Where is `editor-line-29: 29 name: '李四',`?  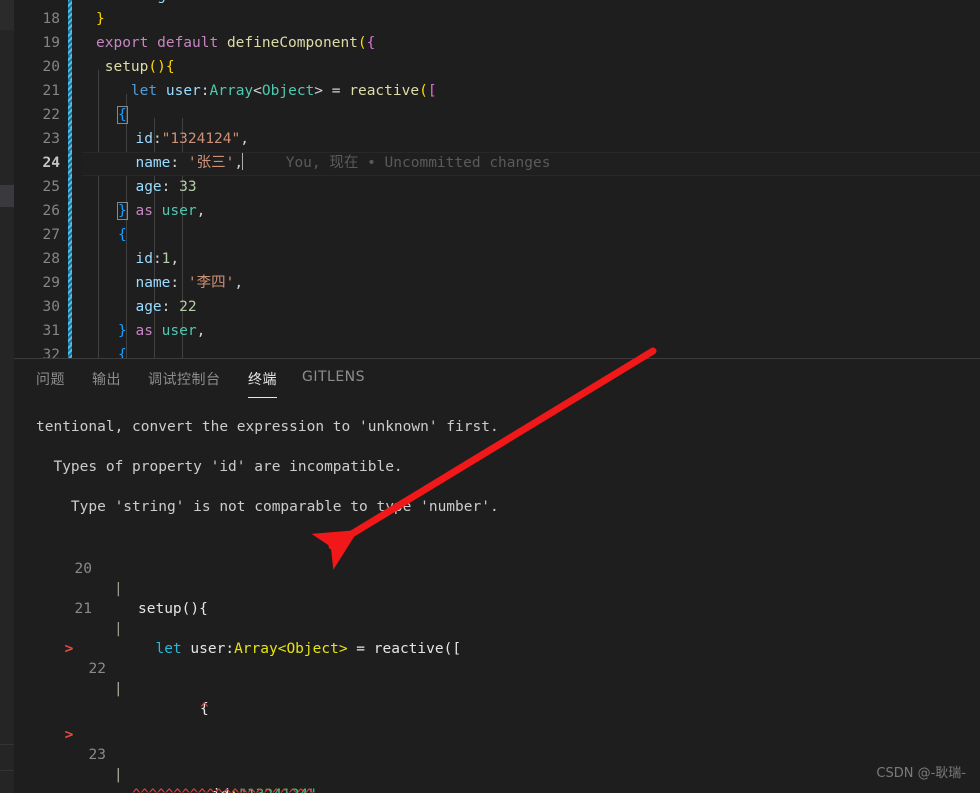 editor-line-29: 29 name: '李四', is located at coordinates (497, 284).